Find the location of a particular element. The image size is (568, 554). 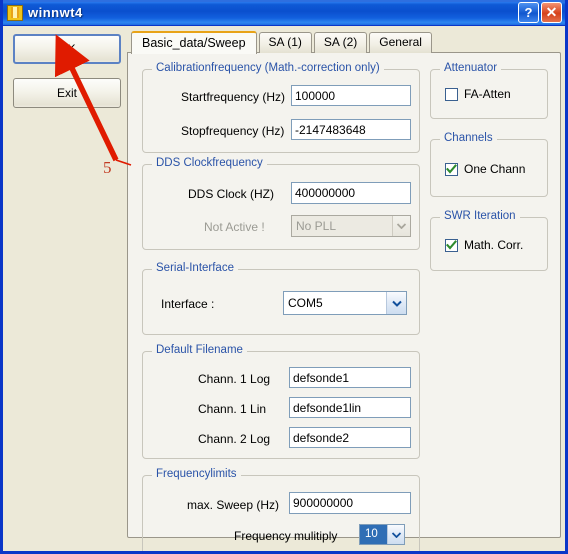

tab-strip: Basic_data/Sweep SA (1) SA (2) General is located at coordinates (344, 42).